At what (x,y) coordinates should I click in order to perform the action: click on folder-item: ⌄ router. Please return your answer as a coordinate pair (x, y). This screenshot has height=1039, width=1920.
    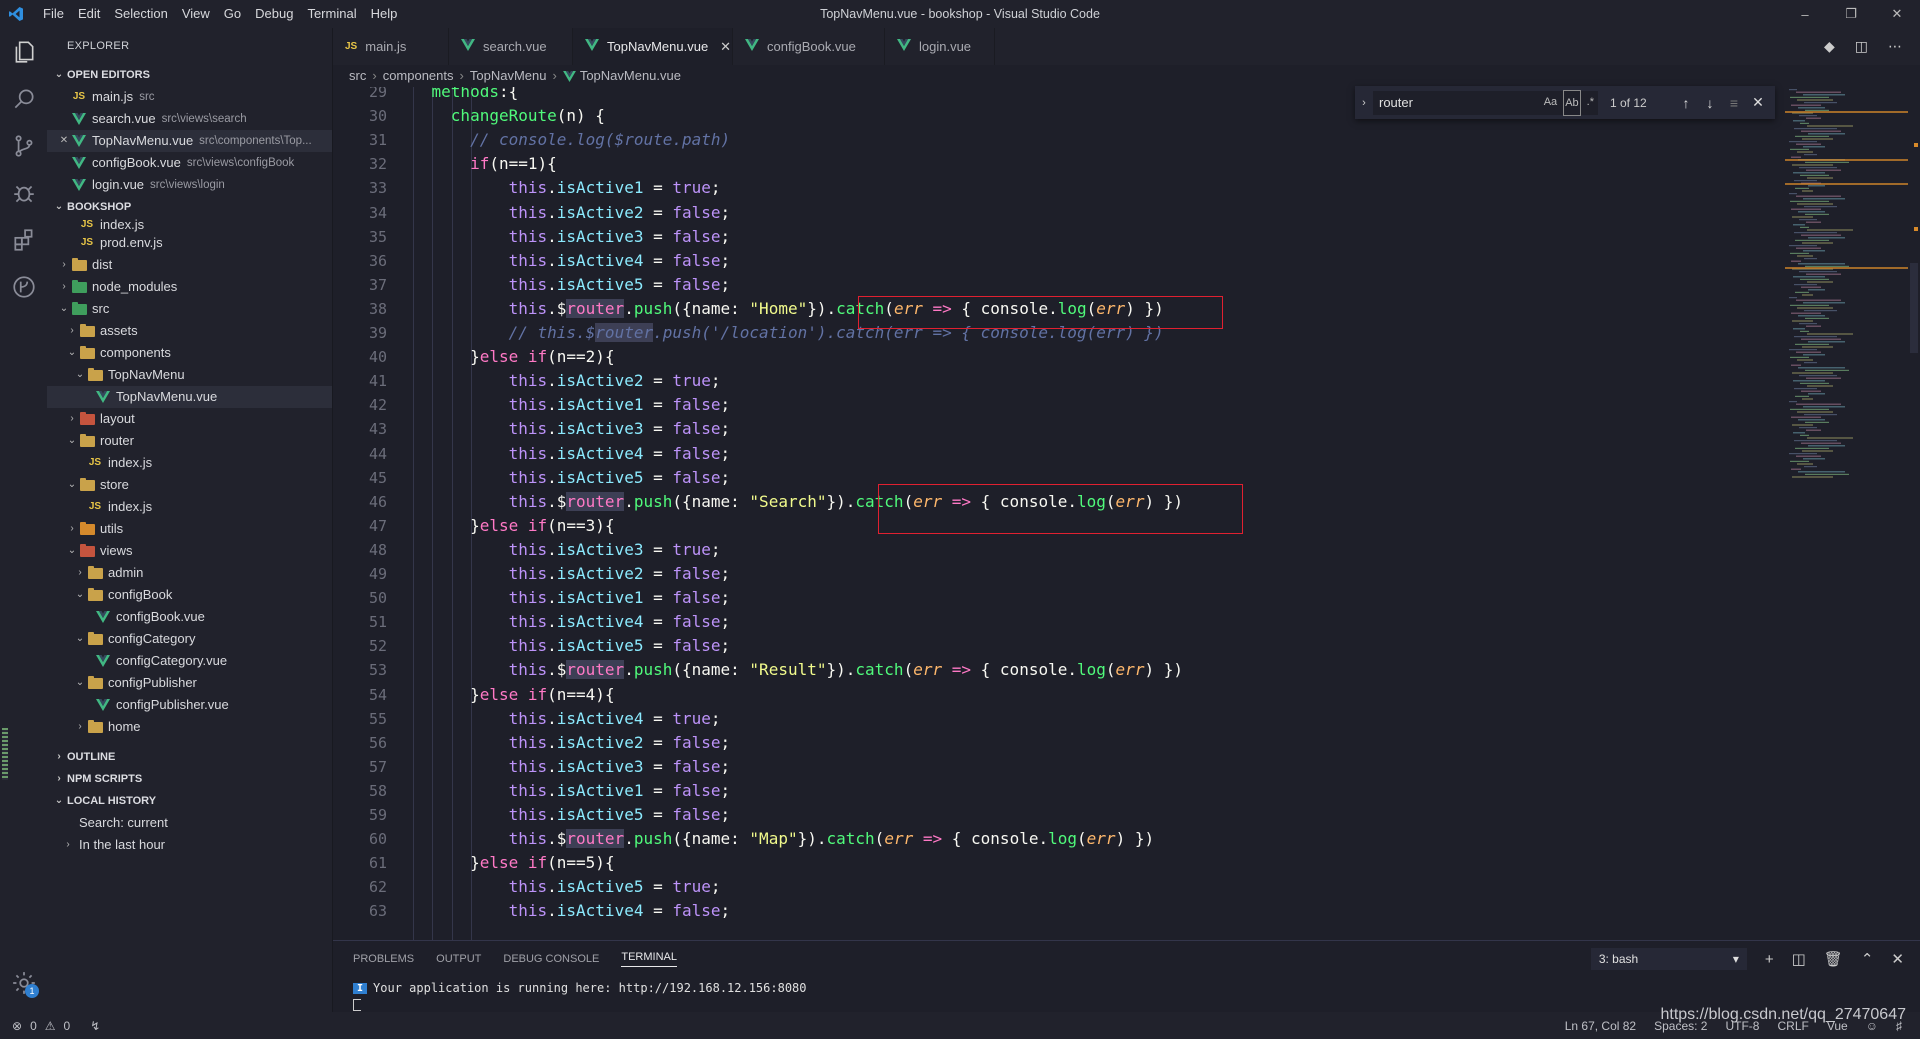
    Looking at the image, I should click on (189, 441).